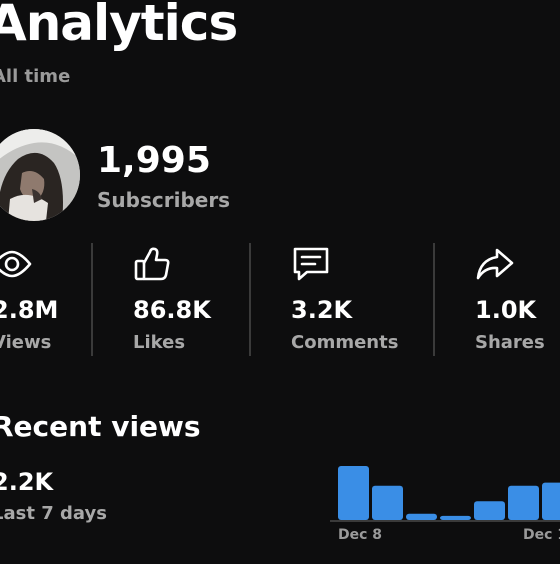  Describe the element at coordinates (53, 513) in the screenshot. I see `recent-views-period: Last 7 days` at that location.